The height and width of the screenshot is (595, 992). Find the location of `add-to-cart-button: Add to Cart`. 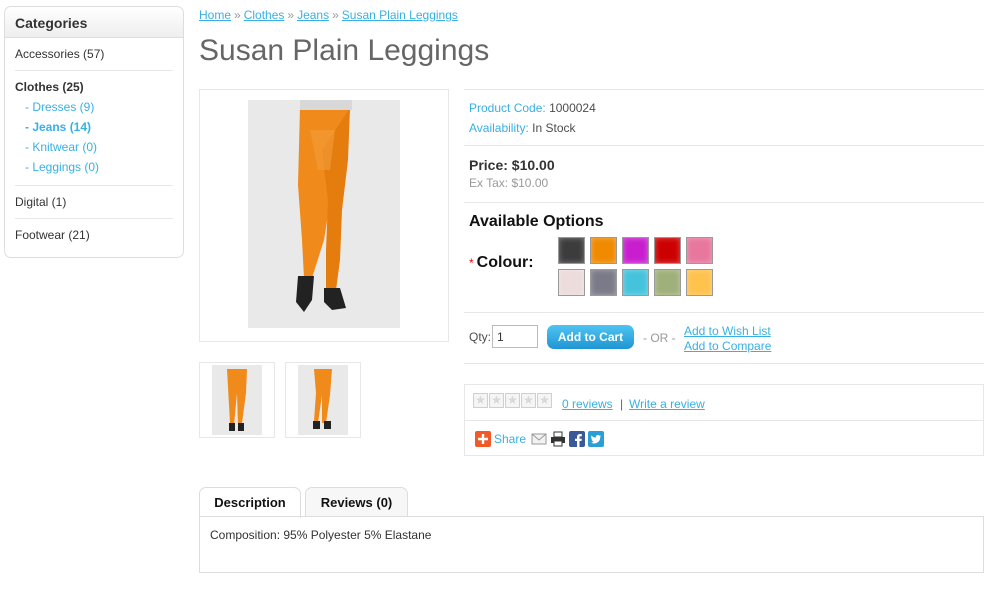

add-to-cart-button: Add to Cart is located at coordinates (590, 337).